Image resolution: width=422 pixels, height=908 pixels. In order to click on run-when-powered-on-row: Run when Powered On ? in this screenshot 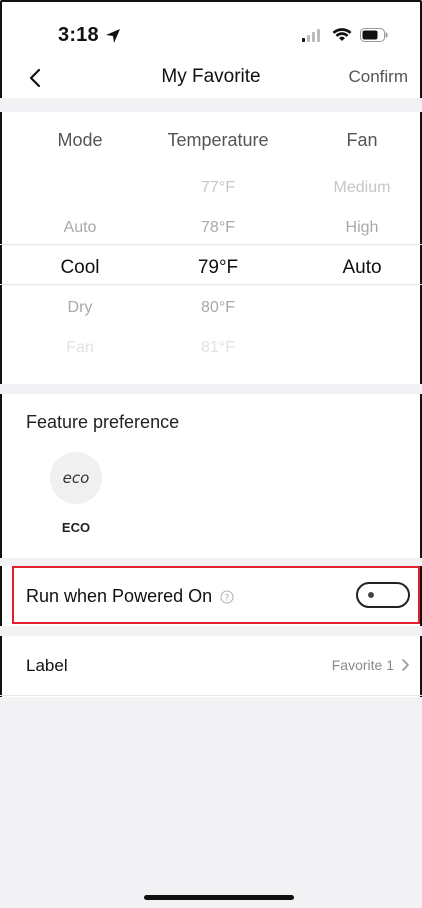, I will do `click(216, 595)`.